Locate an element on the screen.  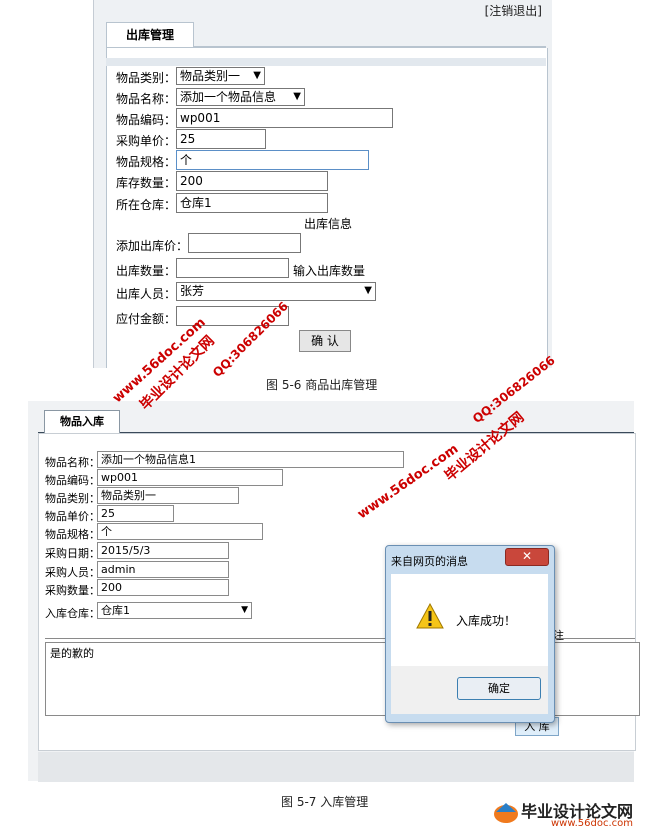
in-price-label: 物品单价： is located at coordinates (72, 516).